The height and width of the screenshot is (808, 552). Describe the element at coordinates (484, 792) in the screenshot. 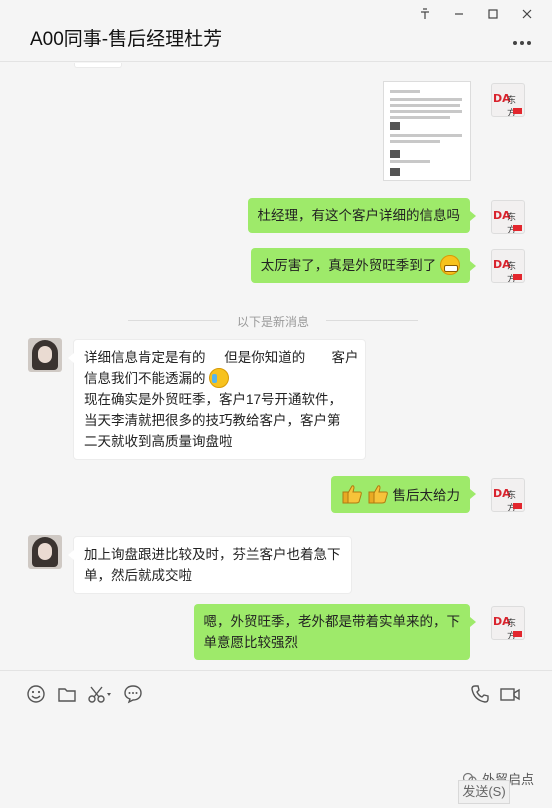

I see `send-button: 发送(S)` at that location.